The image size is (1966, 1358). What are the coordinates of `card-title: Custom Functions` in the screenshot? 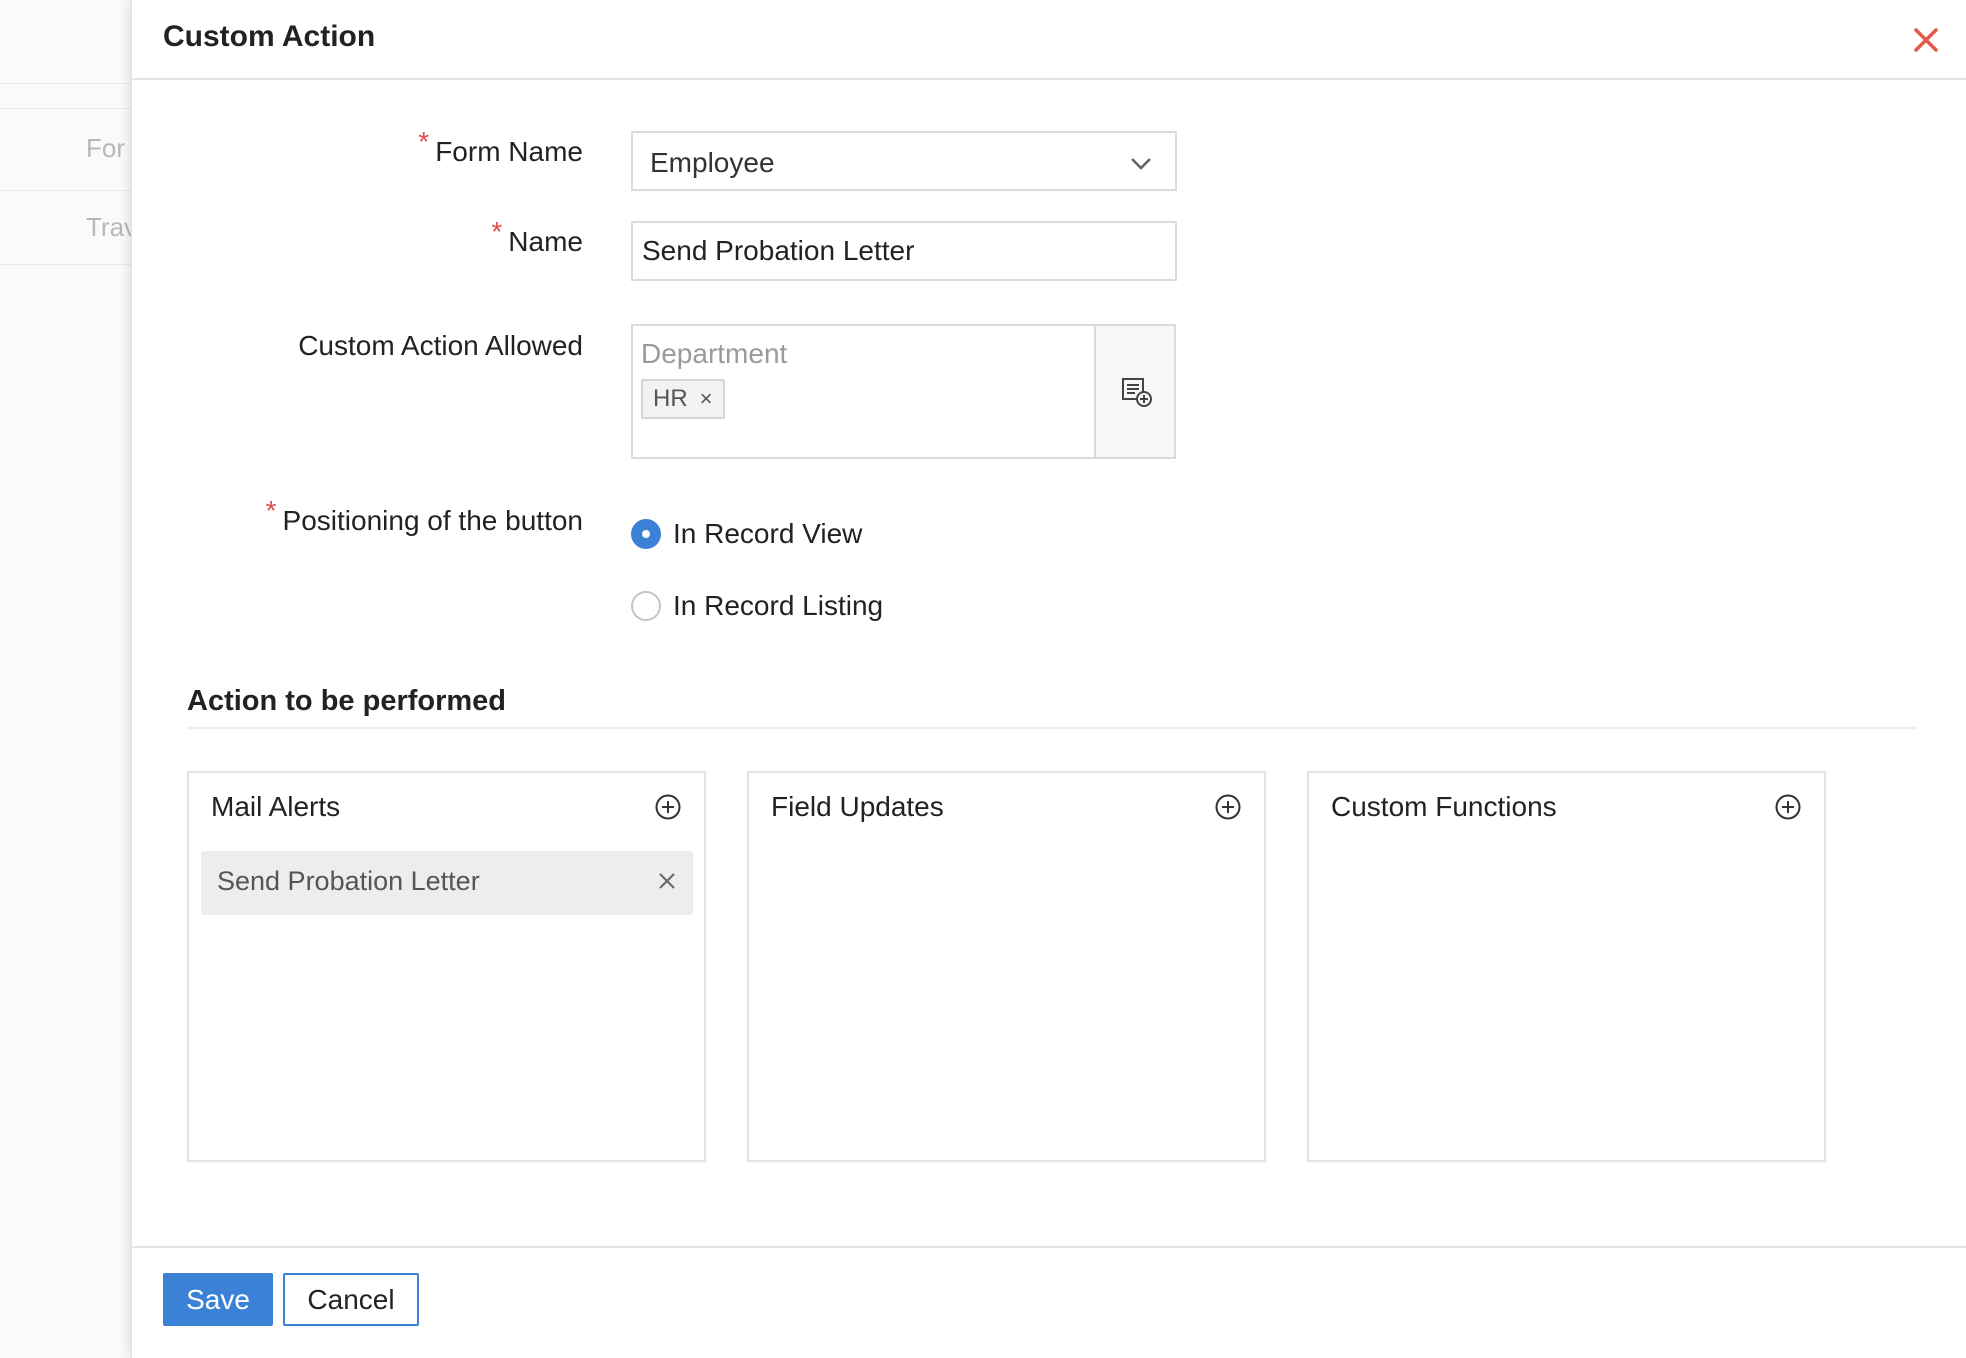 It's located at (1444, 806).